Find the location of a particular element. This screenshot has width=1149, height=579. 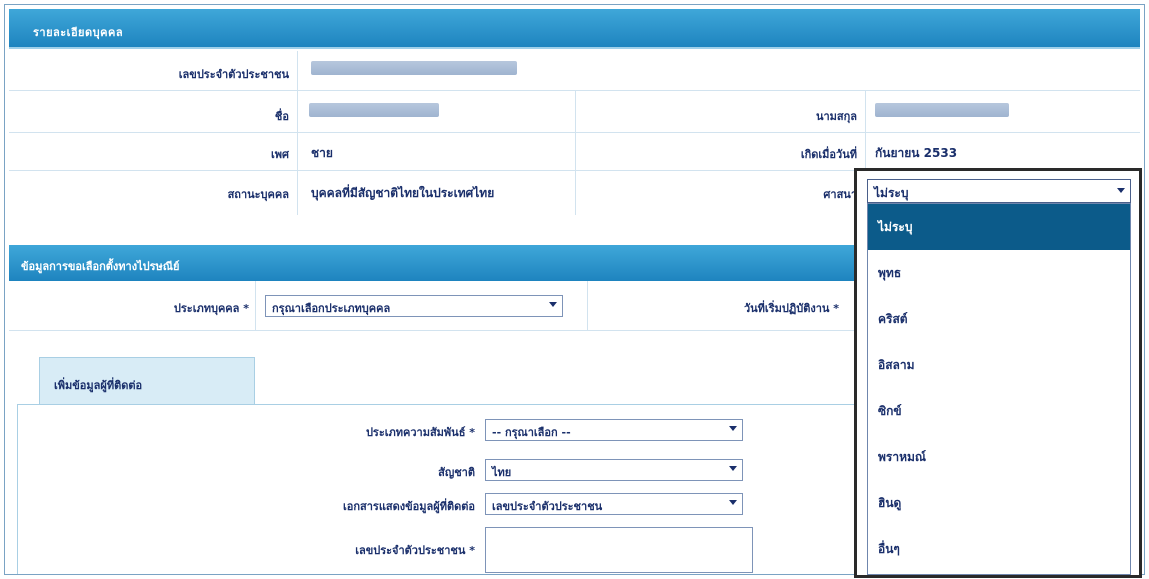

relation-value: -- กรุณาเลือก -- is located at coordinates (531, 432).